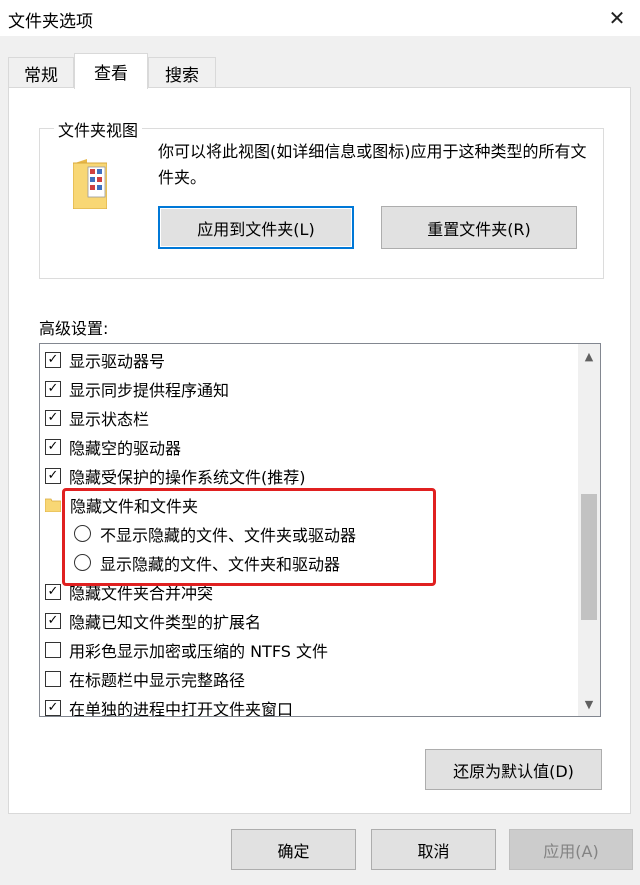  What do you see at coordinates (117, 361) in the screenshot?
I see `list-item-label: 显示驱动器号` at bounding box center [117, 361].